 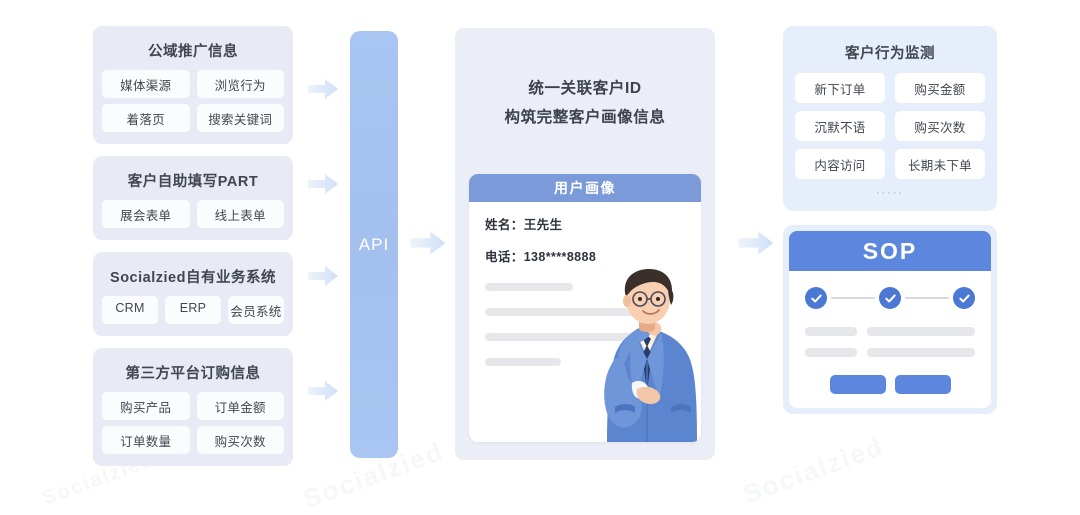 What do you see at coordinates (240, 440) in the screenshot?
I see `source-chip: 购买次数` at bounding box center [240, 440].